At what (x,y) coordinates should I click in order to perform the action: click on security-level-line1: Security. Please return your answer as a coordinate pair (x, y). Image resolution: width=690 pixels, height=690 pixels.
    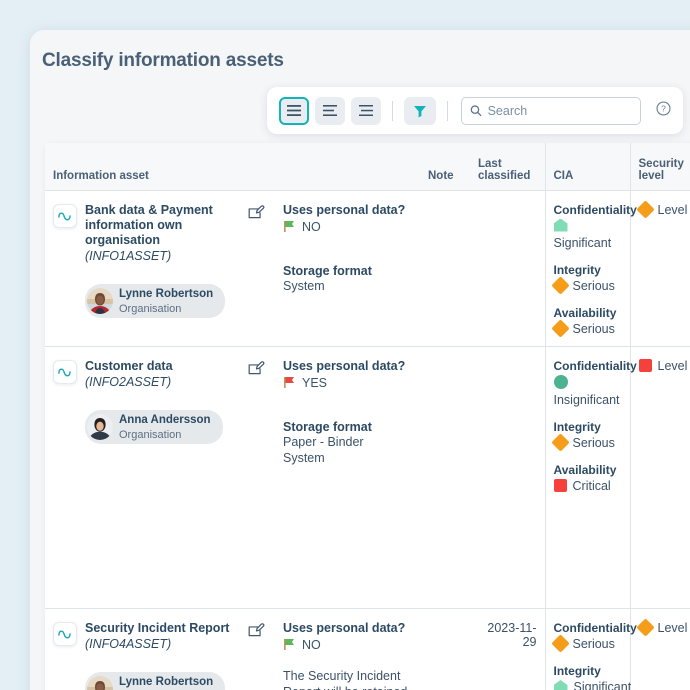
    Looking at the image, I should click on (661, 163).